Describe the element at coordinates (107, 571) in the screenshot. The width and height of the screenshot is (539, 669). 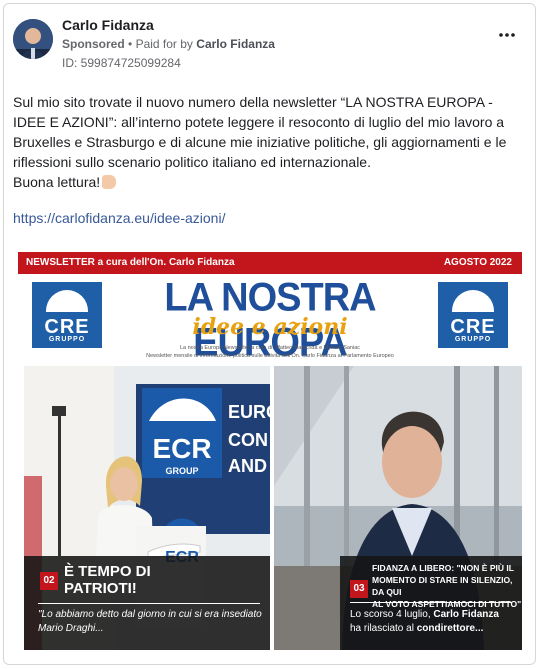
I see `left-title-line-1: È TEMPO DI` at that location.